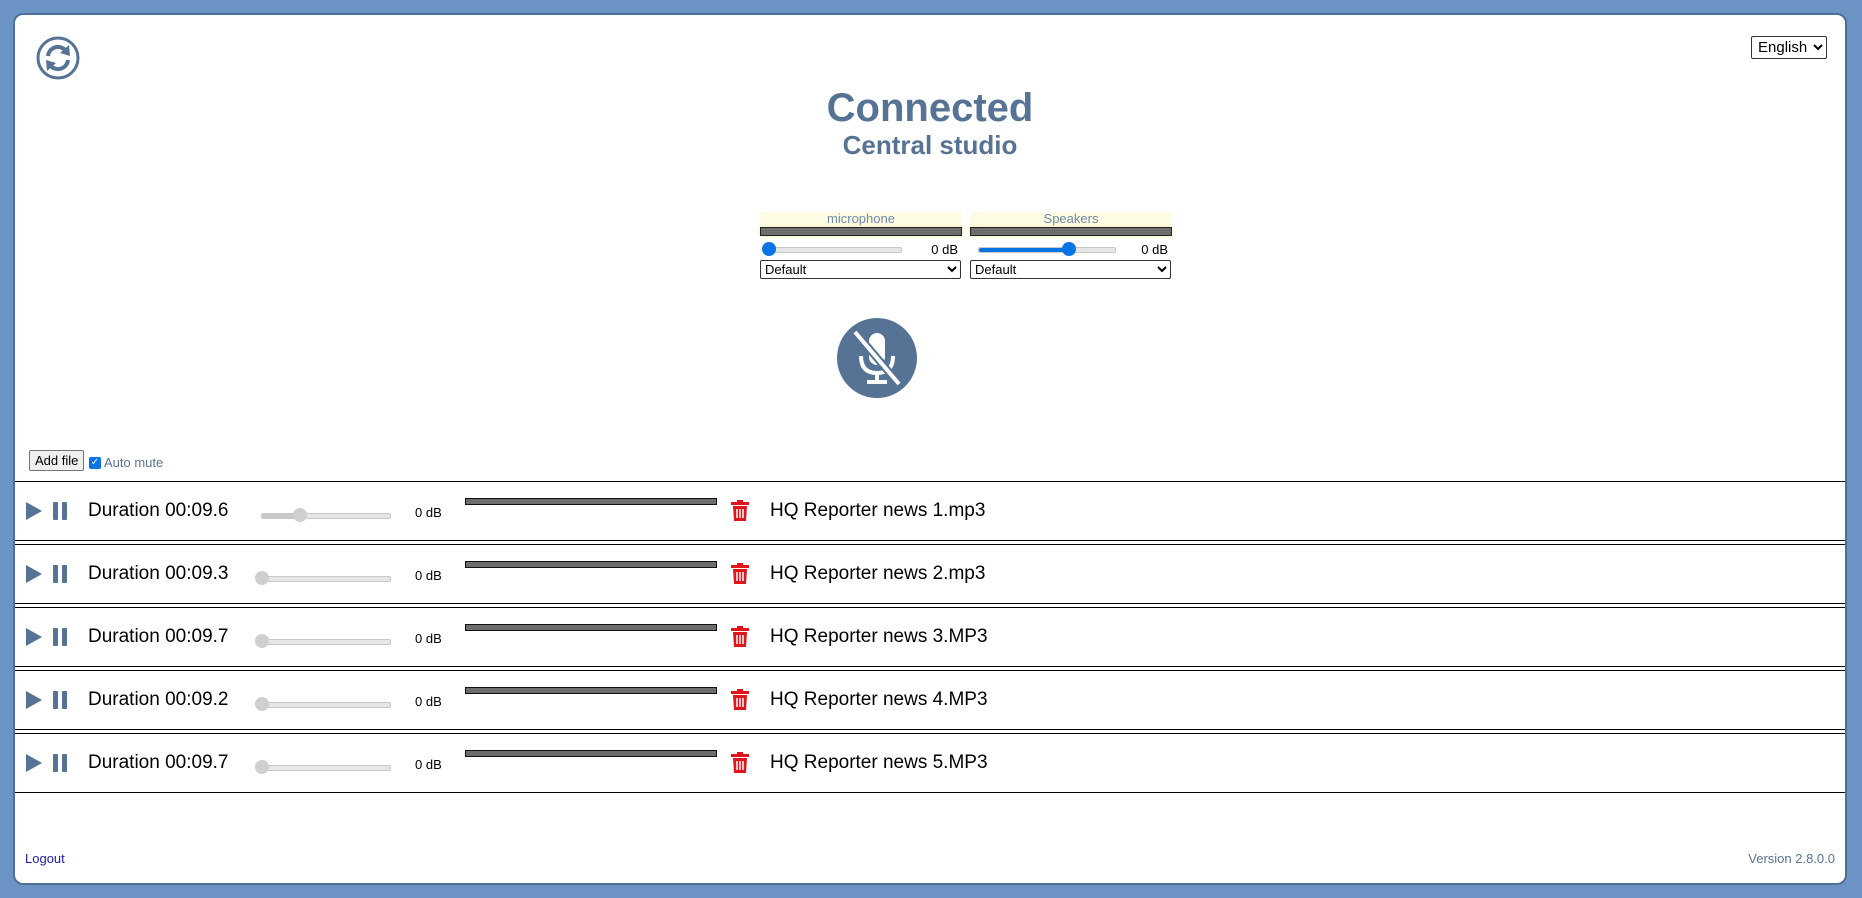 This screenshot has width=1862, height=898. Describe the element at coordinates (1068, 249) in the screenshot. I see `output-gain-thumb` at that location.